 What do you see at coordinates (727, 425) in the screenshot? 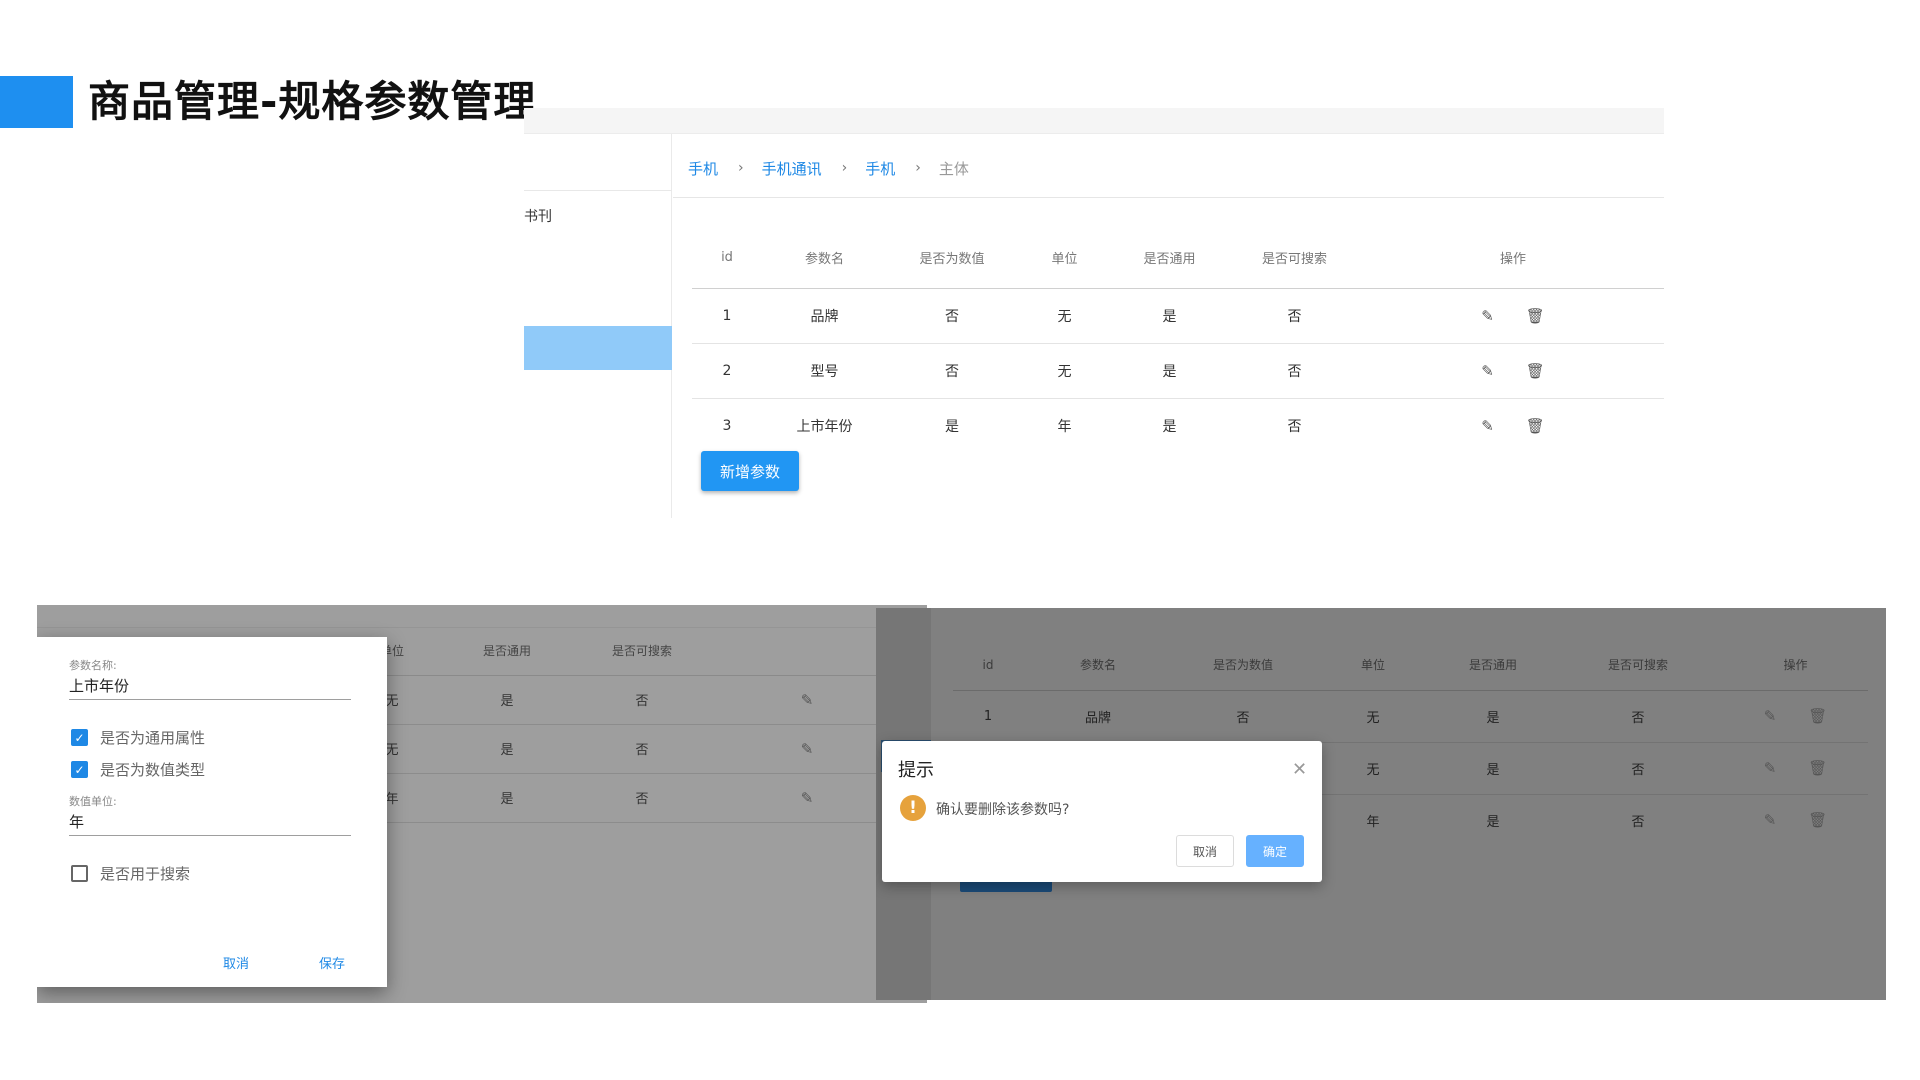
I see `cell-id: 3` at bounding box center [727, 425].